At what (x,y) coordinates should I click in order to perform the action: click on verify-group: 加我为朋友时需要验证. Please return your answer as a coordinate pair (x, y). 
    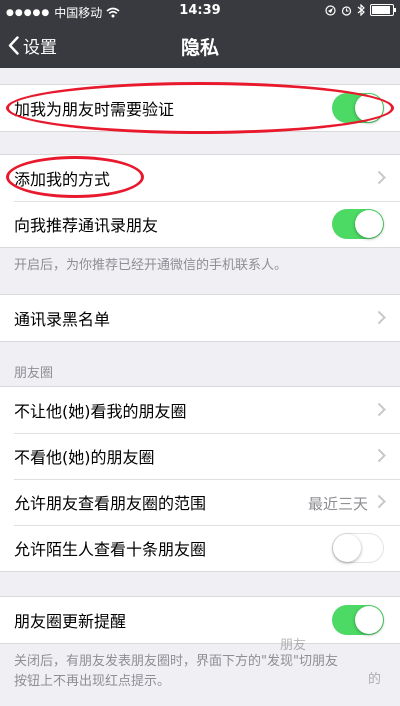
    Looking at the image, I should click on (200, 108).